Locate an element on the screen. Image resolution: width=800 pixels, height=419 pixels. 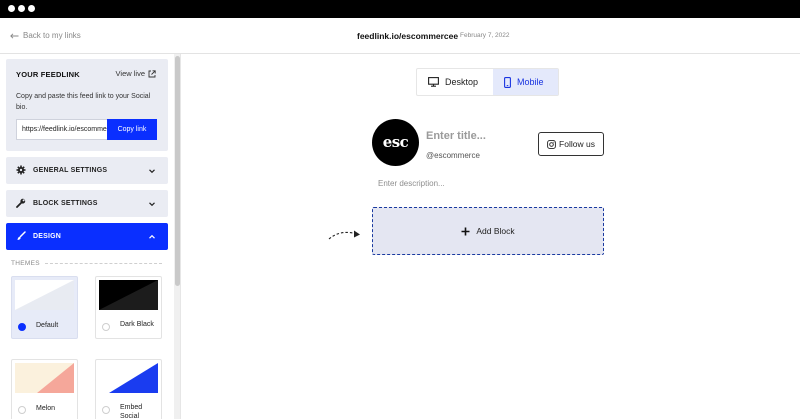
desktop-label: Desktop is located at coordinates (462, 82).